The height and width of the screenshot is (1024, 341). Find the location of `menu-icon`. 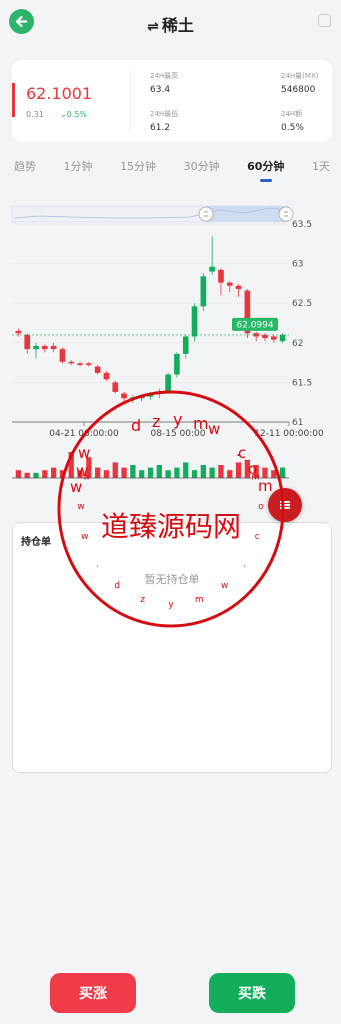

menu-icon is located at coordinates (324, 20).